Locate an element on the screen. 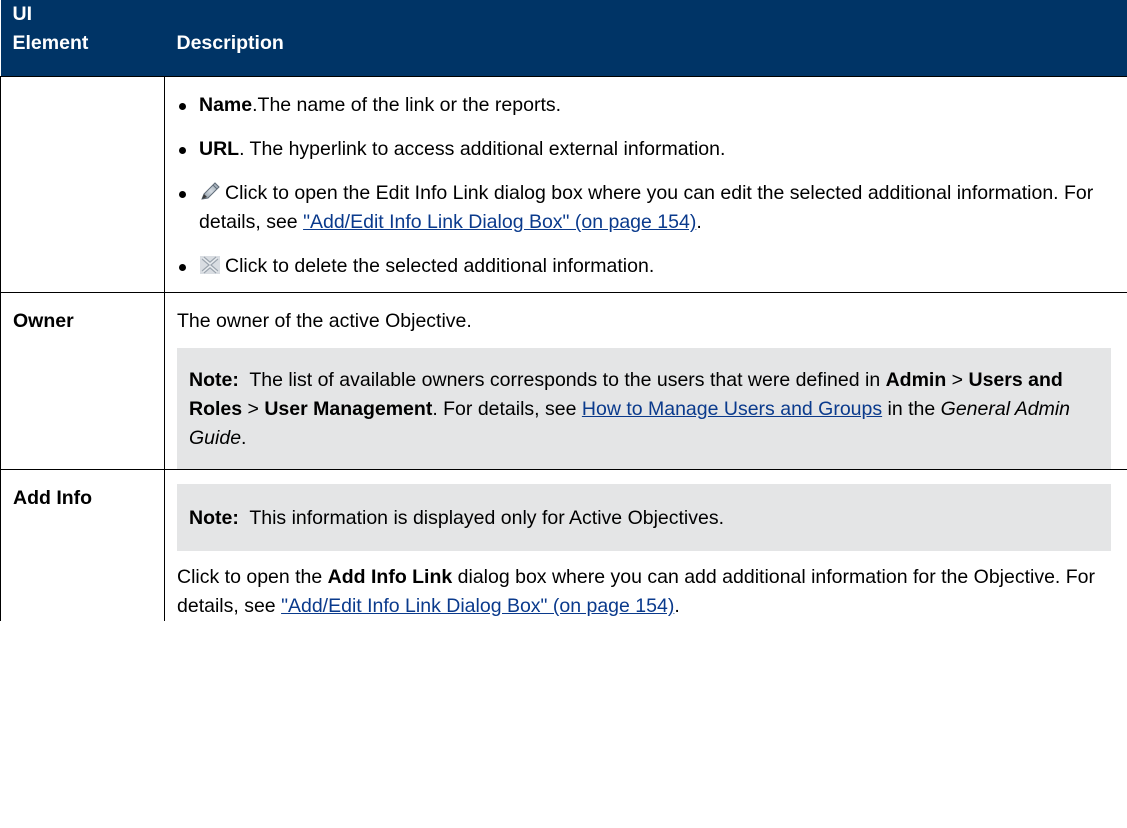 Image resolution: width=1127 pixels, height=828 pixels. term-url: URL is located at coordinates (219, 149).